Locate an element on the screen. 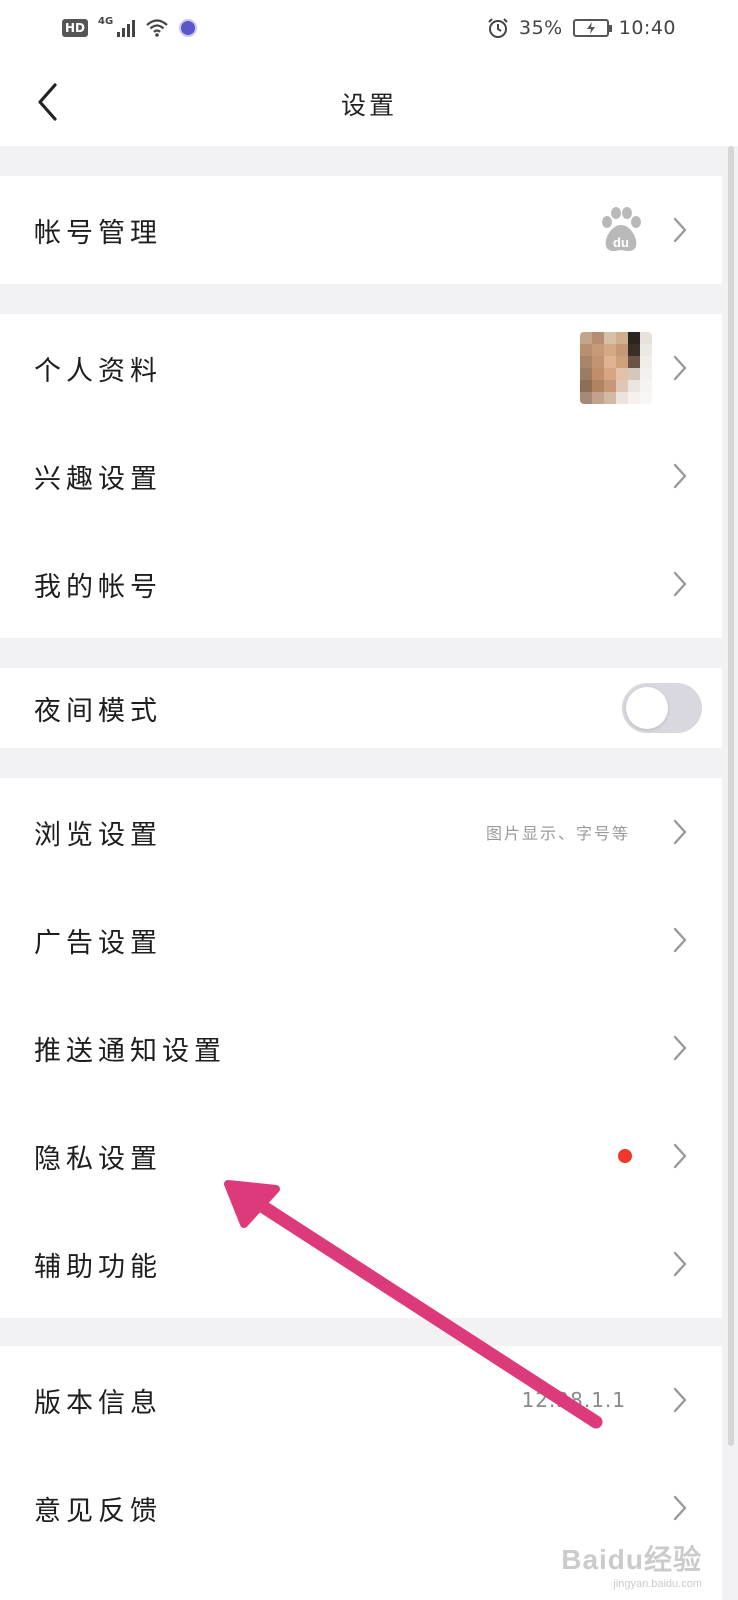 The height and width of the screenshot is (1600, 738). version-number: 12.28.1.1 is located at coordinates (573, 1400).